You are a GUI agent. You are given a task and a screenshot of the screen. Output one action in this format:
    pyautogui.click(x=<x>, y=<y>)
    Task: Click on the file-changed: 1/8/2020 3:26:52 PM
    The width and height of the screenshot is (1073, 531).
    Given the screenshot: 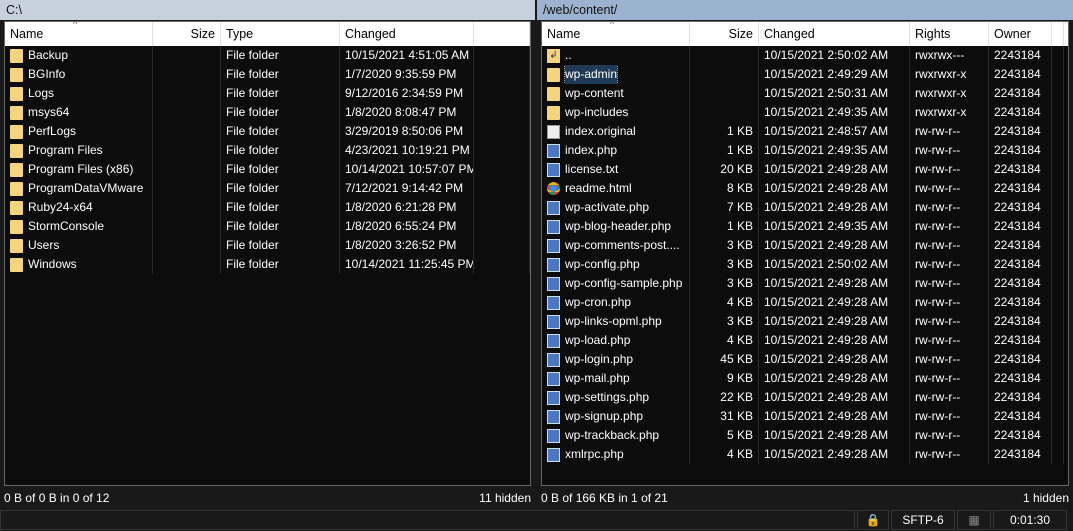 What is the action you would take?
    pyautogui.click(x=407, y=245)
    